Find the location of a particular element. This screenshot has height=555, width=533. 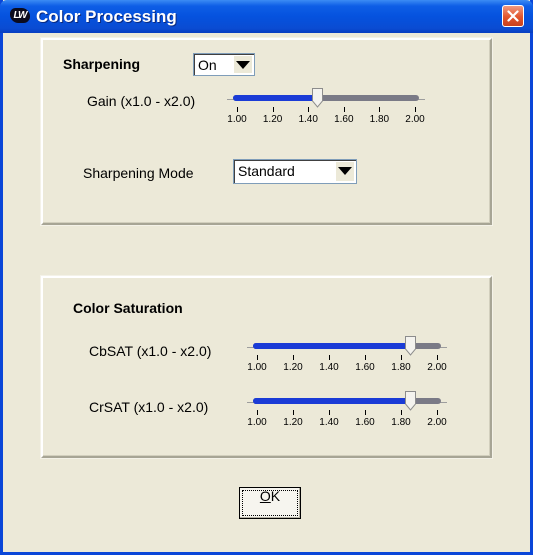

close-icon is located at coordinates (513, 16).